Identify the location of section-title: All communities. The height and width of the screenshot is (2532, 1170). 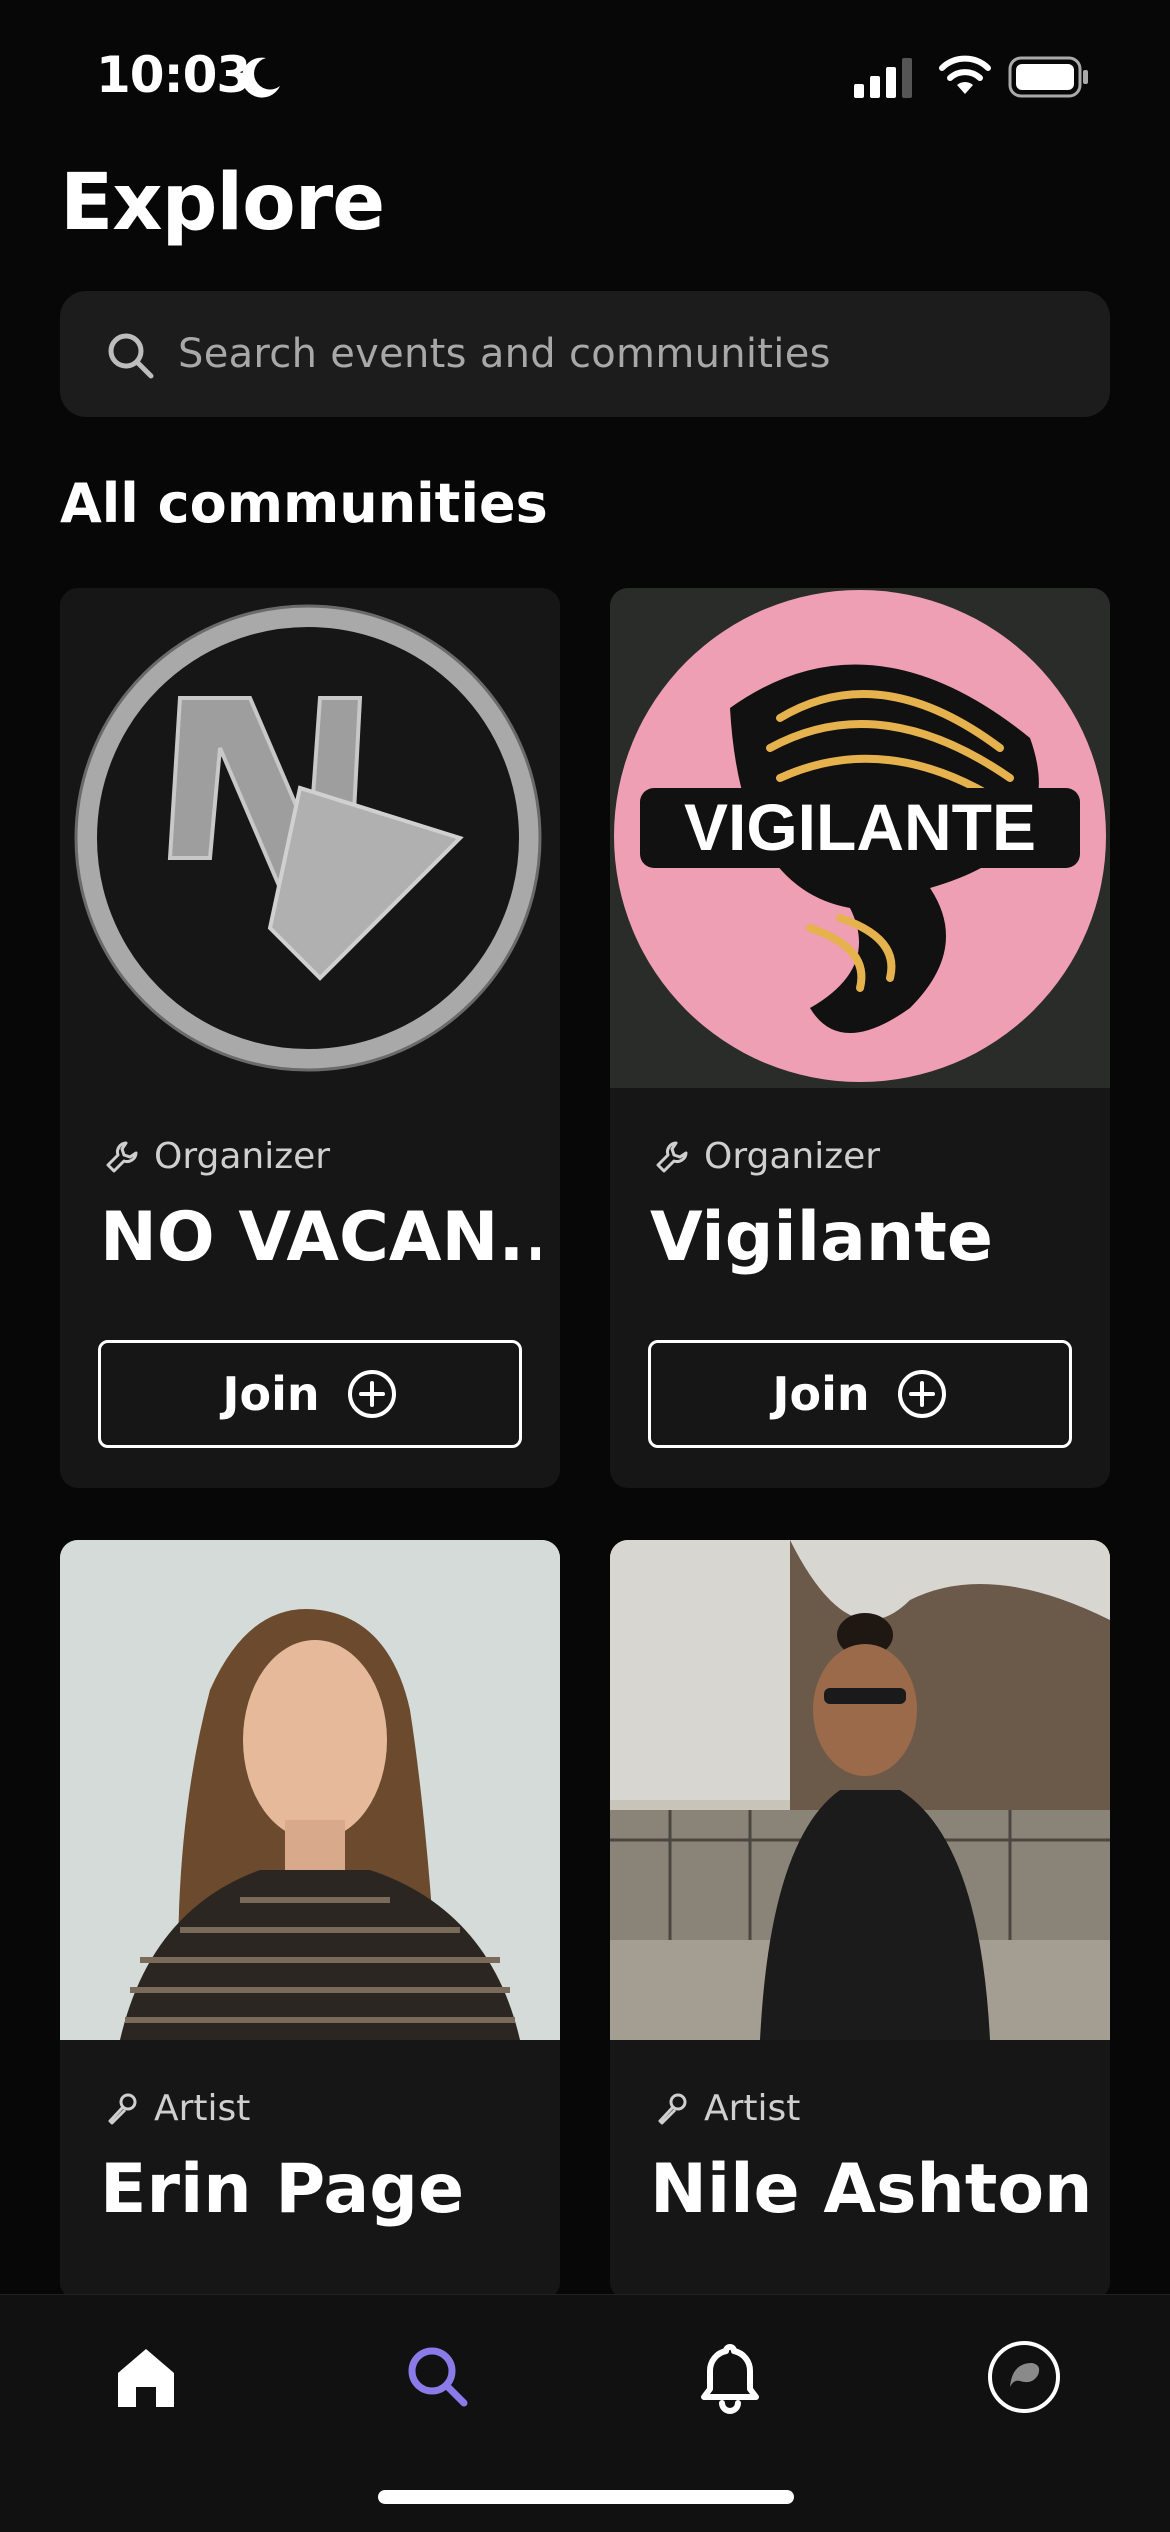
(304, 503).